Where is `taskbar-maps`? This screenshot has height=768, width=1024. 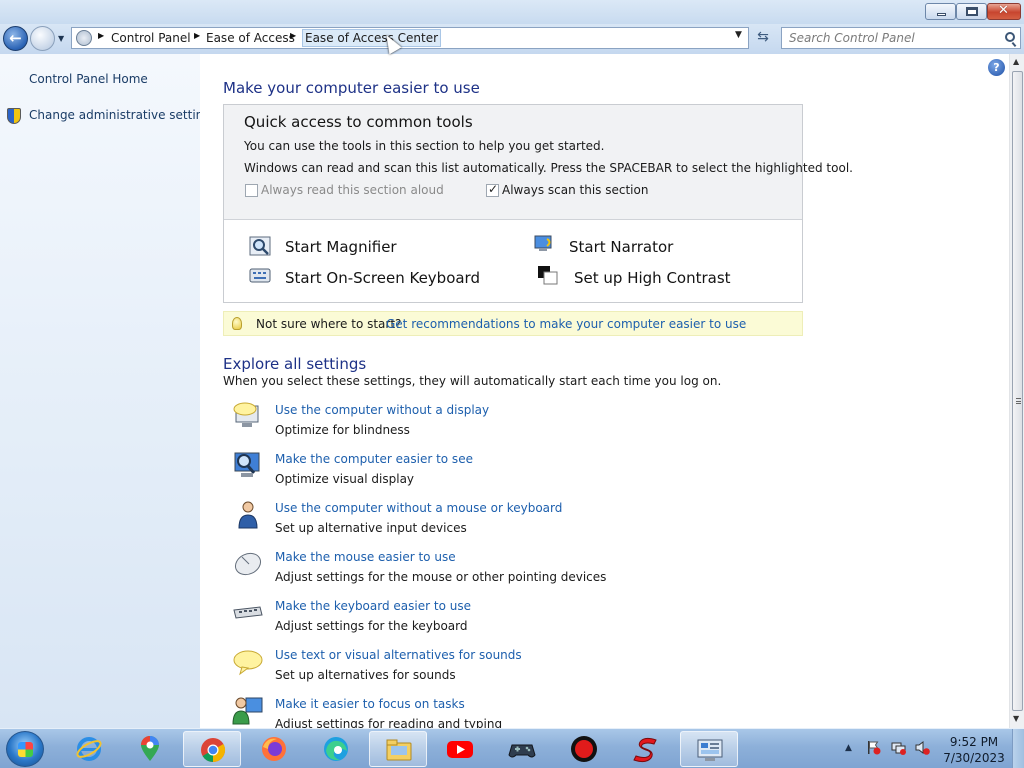
taskbar-maps is located at coordinates (150, 749).